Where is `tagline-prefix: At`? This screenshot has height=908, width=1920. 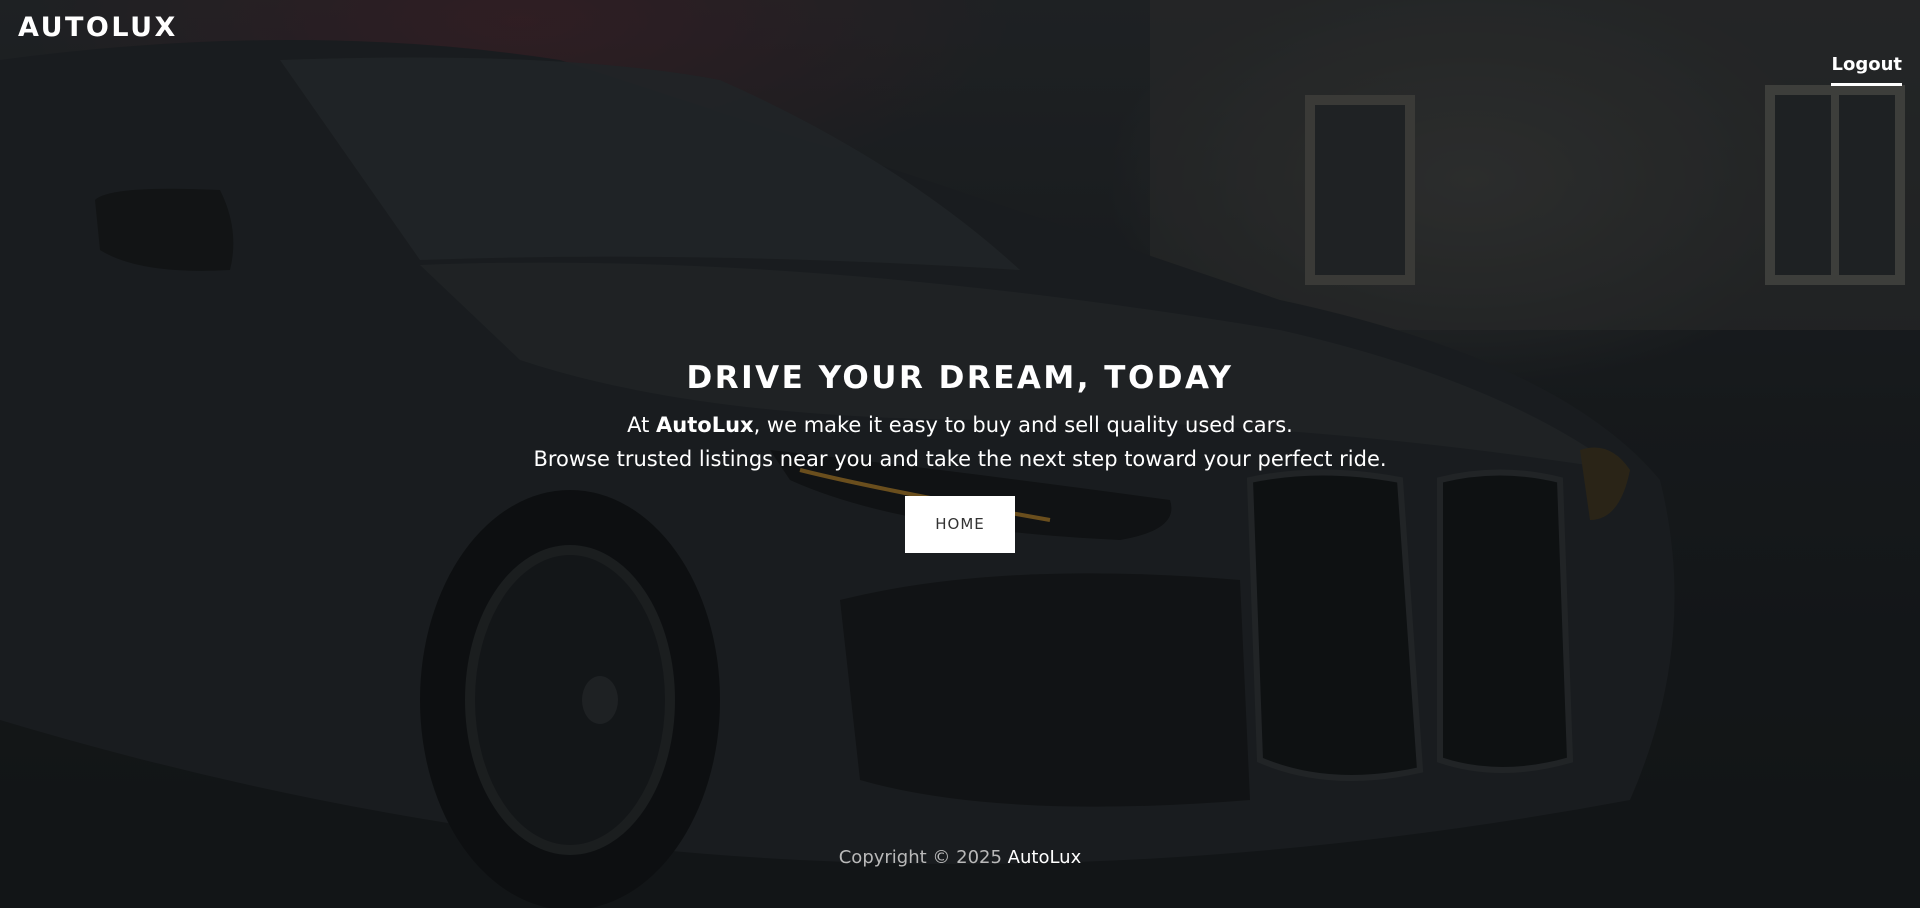 tagline-prefix: At is located at coordinates (642, 425).